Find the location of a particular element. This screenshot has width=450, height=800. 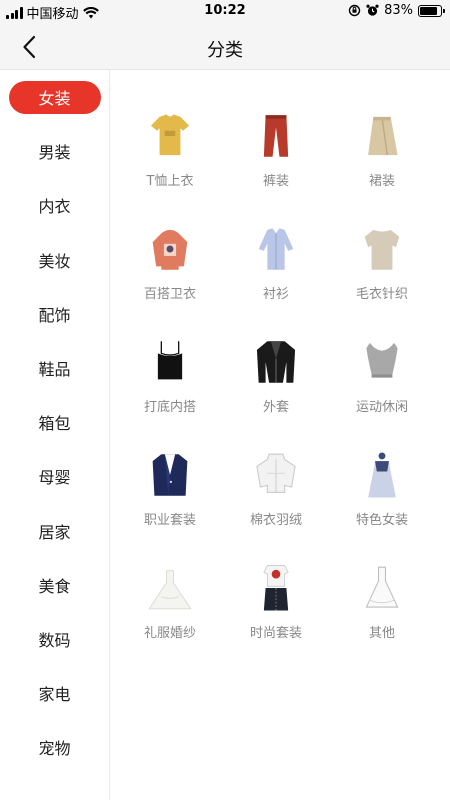

sidebar-item: 家电 is located at coordinates (54, 693).